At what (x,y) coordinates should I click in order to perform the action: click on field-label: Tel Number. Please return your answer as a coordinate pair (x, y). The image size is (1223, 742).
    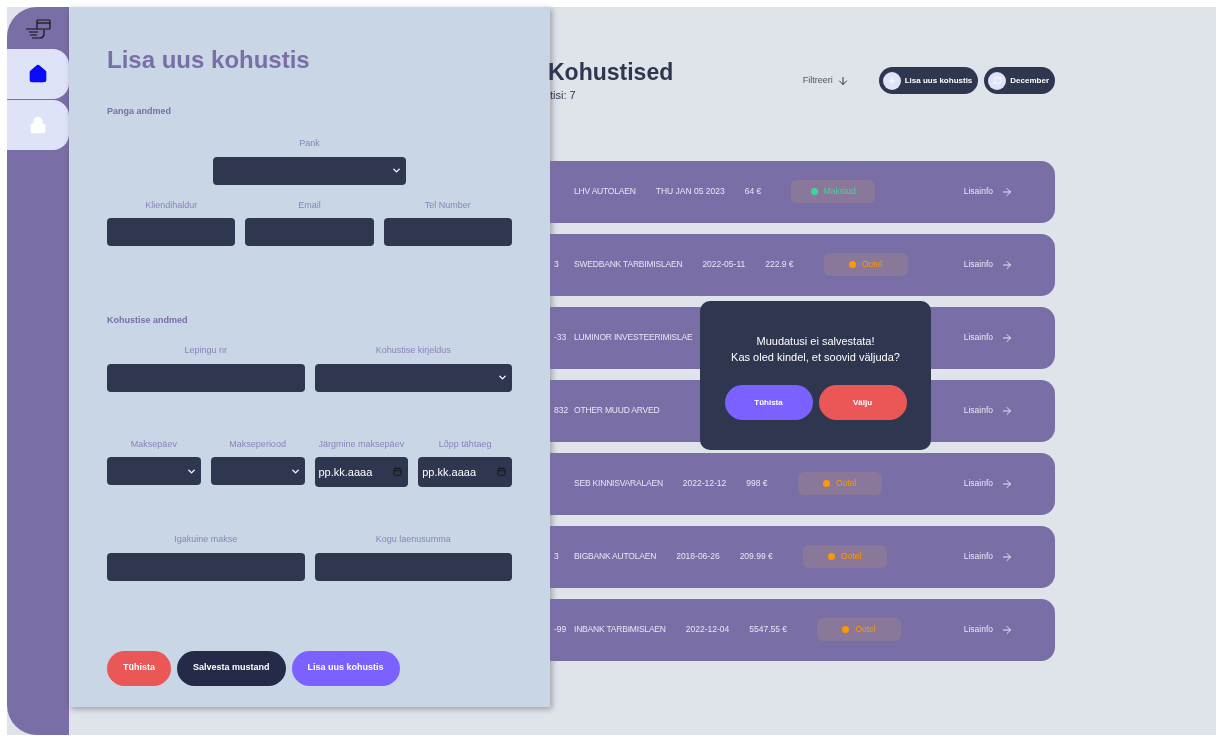
    Looking at the image, I should click on (447, 205).